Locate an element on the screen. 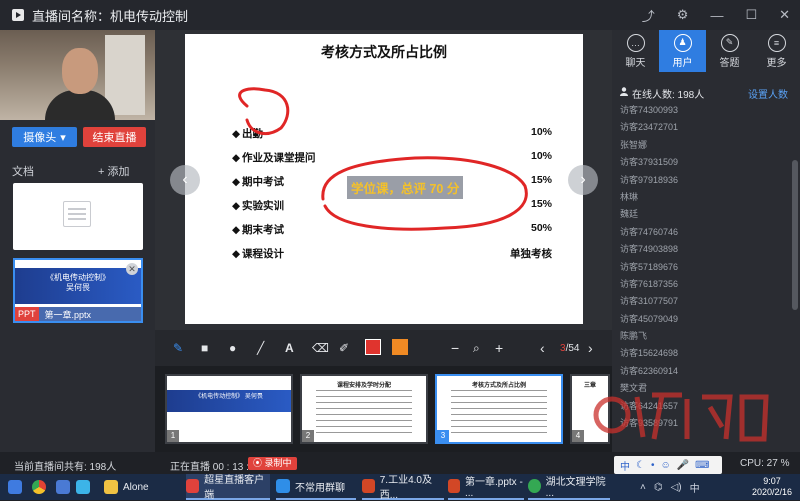  user-list-item: 访客76187356 is located at coordinates (702, 284).